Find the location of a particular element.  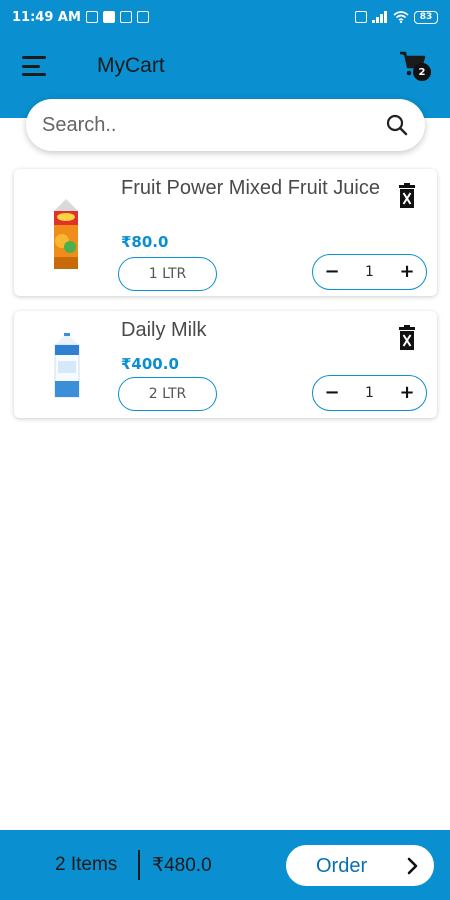

variant-selector: 2 LTR is located at coordinates (167, 394).